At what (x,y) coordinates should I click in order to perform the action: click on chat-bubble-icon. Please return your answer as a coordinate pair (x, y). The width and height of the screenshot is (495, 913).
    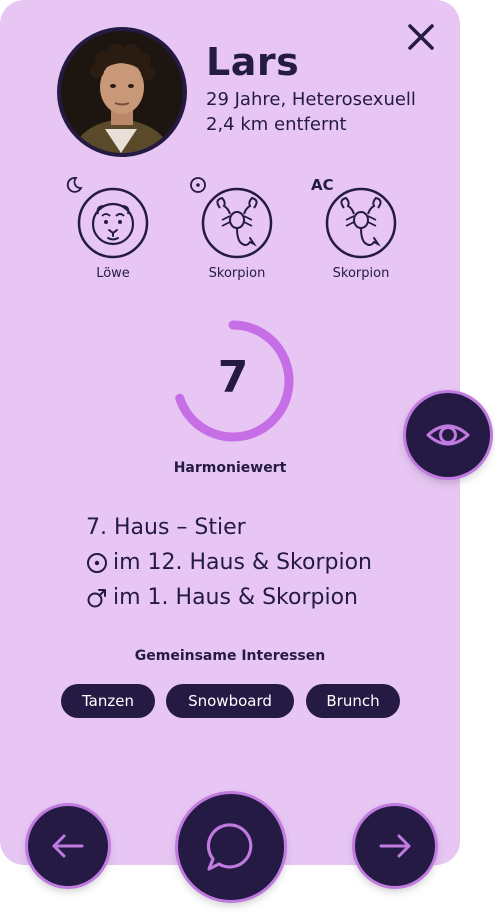
    Looking at the image, I should click on (229, 847).